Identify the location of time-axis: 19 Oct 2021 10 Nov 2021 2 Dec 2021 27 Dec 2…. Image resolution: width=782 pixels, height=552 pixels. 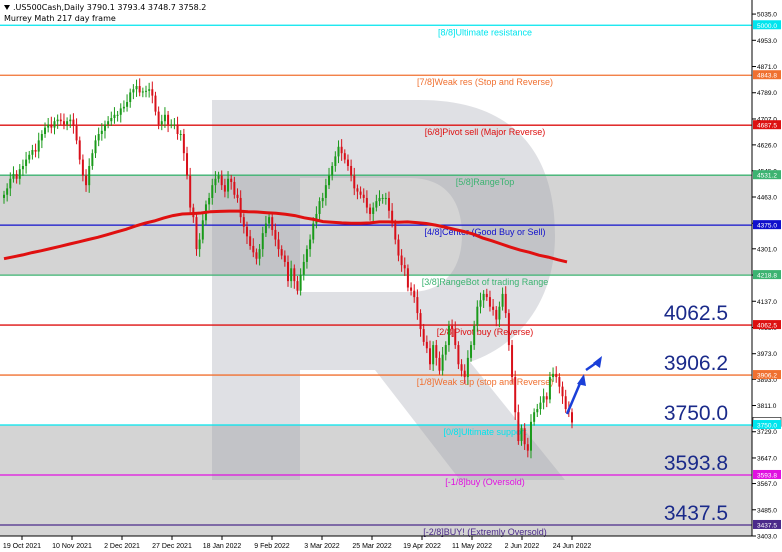
(376, 542).